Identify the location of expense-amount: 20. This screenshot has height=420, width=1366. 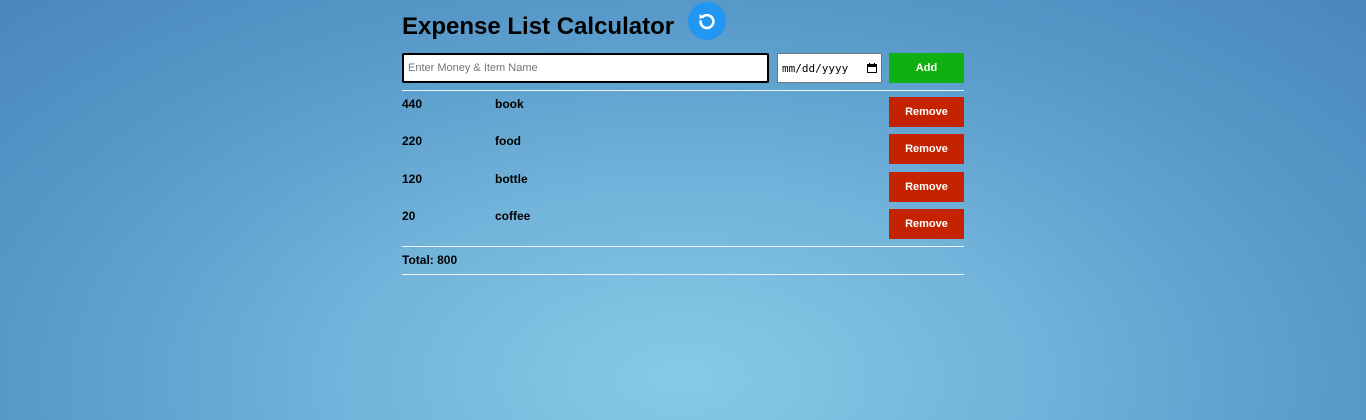
(409, 216).